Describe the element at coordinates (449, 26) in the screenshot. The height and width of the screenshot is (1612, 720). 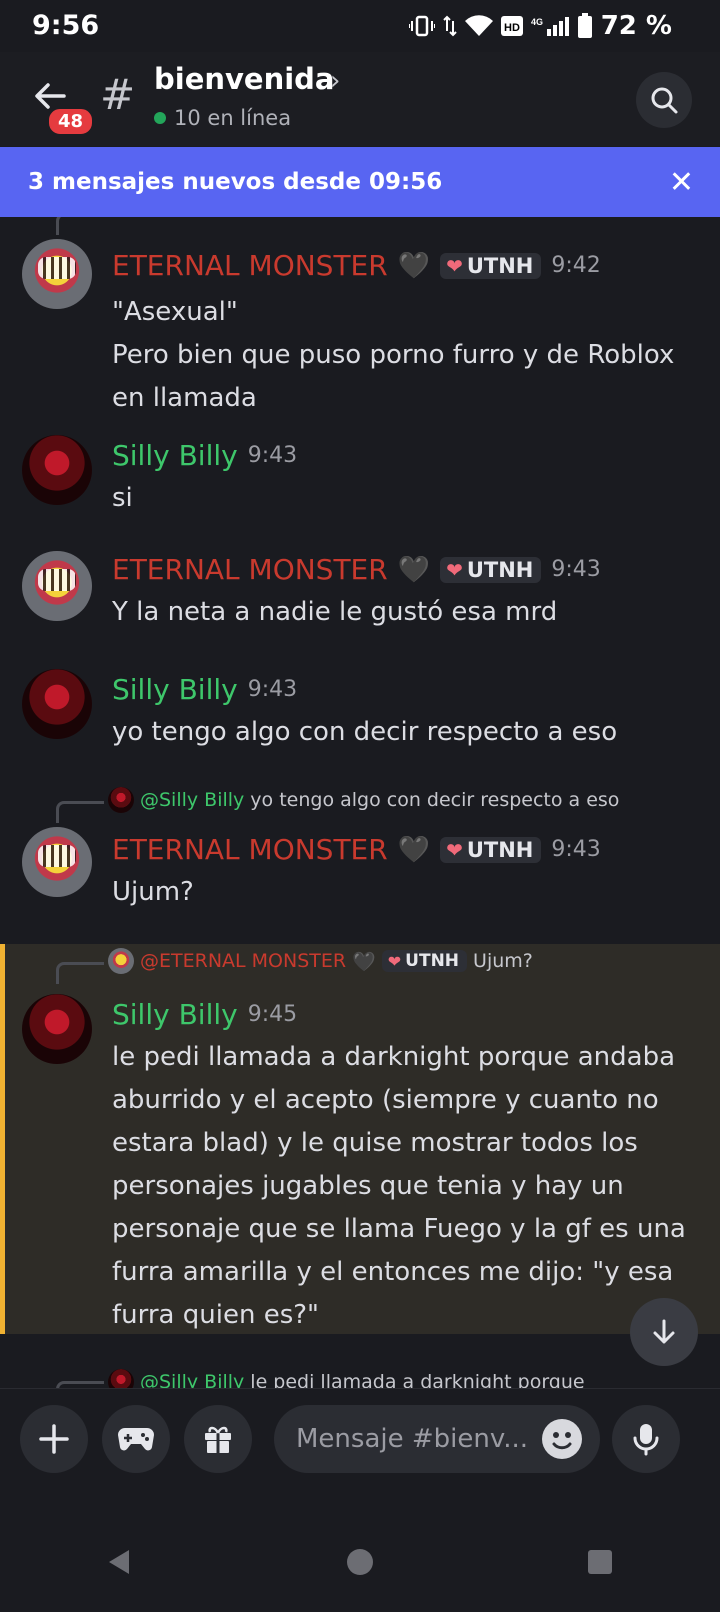
I see `data-arrows-icon` at that location.